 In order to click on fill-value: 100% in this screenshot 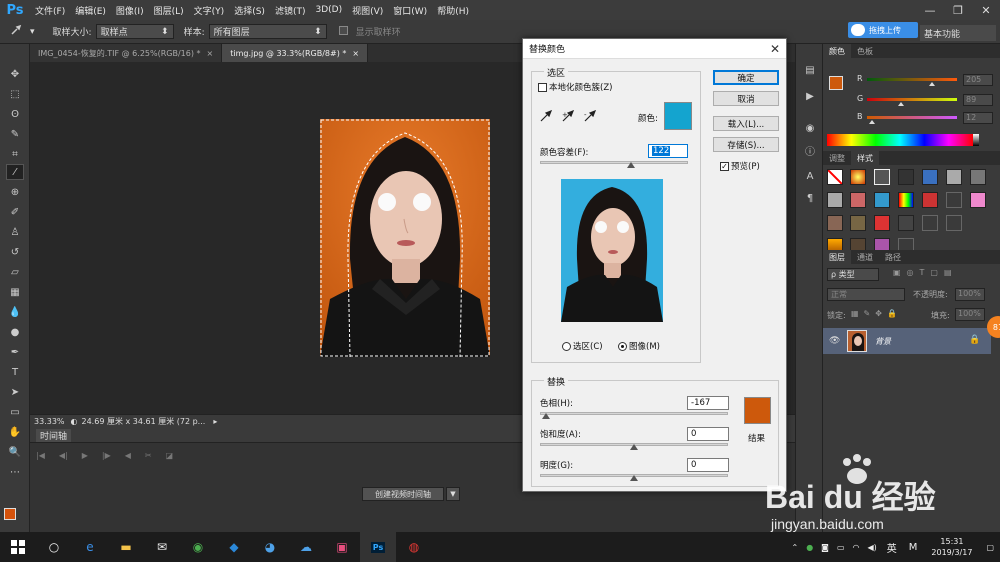, I will do `click(970, 314)`.